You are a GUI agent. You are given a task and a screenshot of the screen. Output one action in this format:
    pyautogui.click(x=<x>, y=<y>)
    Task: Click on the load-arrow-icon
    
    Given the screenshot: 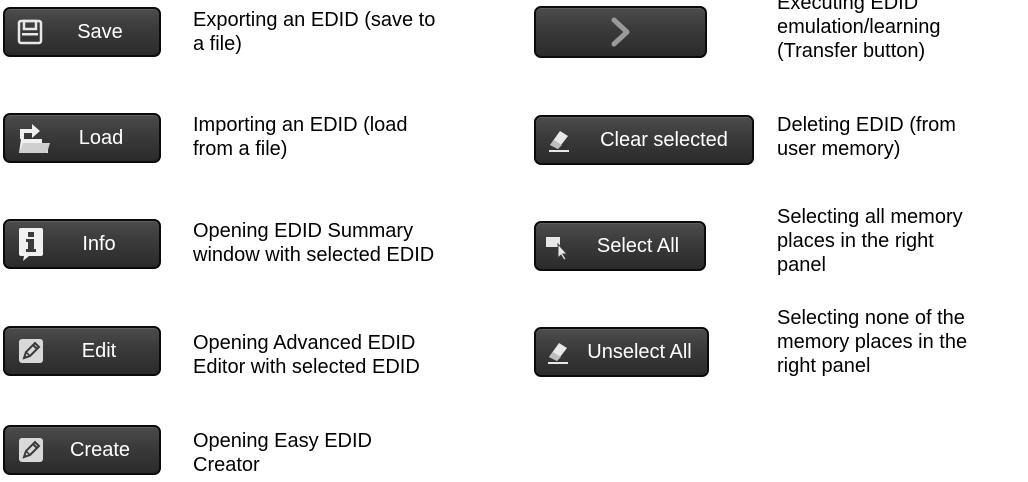 What is the action you would take?
    pyautogui.click(x=33, y=138)
    